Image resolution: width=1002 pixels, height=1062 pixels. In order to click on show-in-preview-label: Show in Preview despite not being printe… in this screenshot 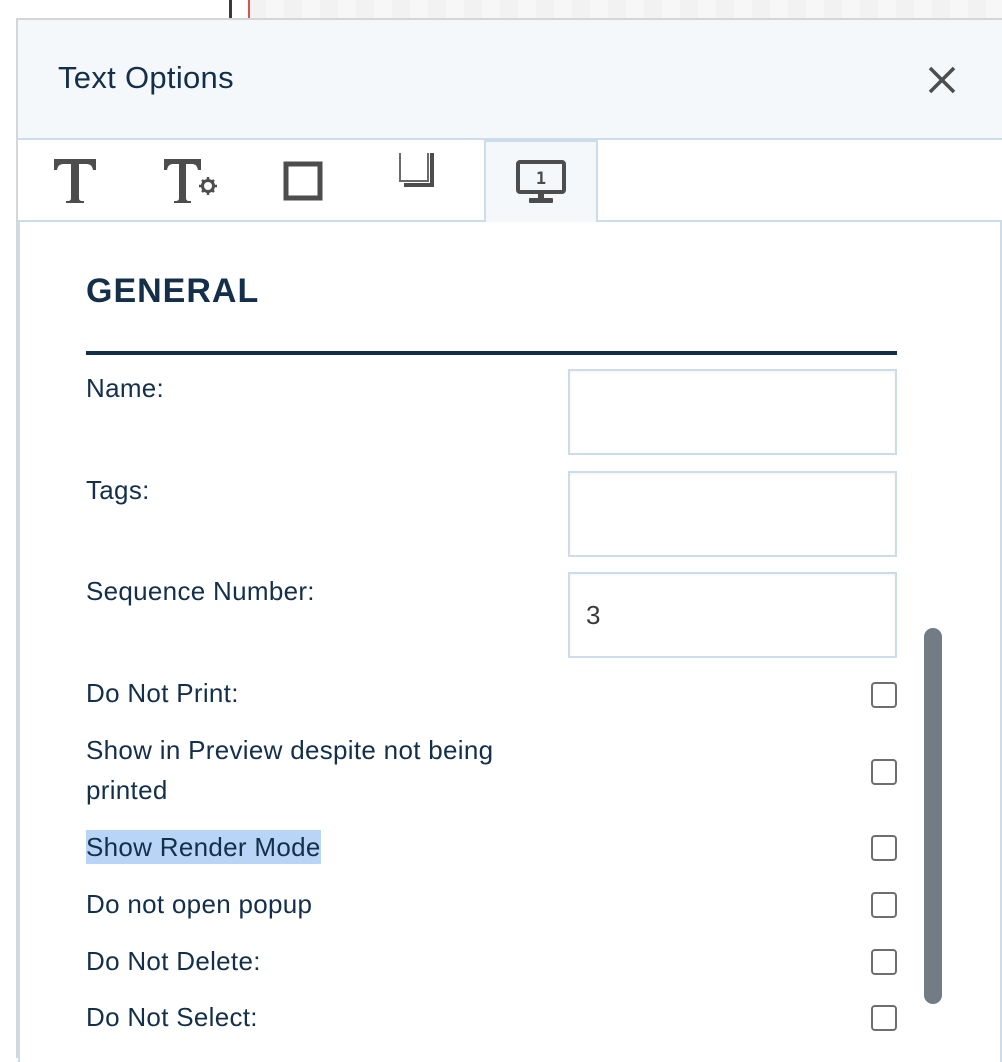, I will do `click(290, 770)`.